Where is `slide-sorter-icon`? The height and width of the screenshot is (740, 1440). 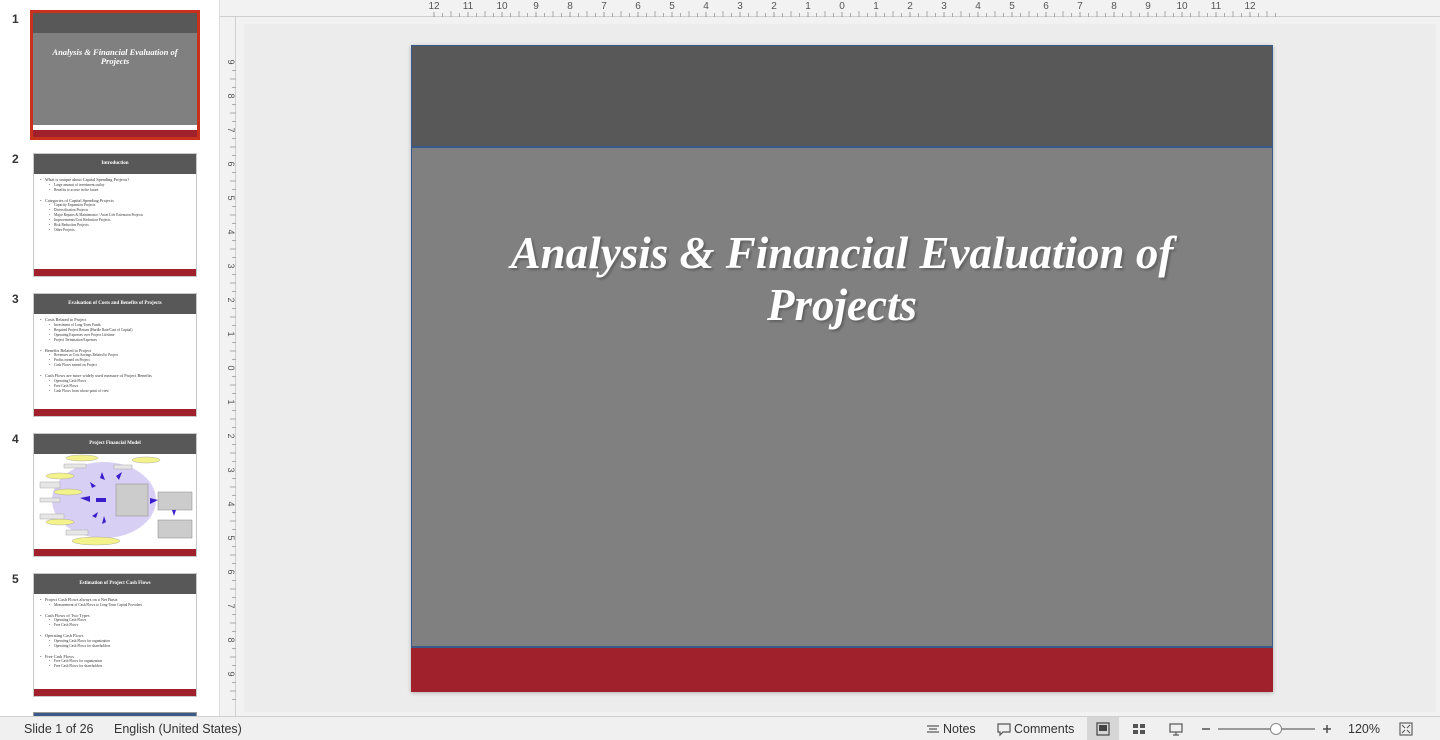
slide-sorter-icon is located at coordinates (1139, 729).